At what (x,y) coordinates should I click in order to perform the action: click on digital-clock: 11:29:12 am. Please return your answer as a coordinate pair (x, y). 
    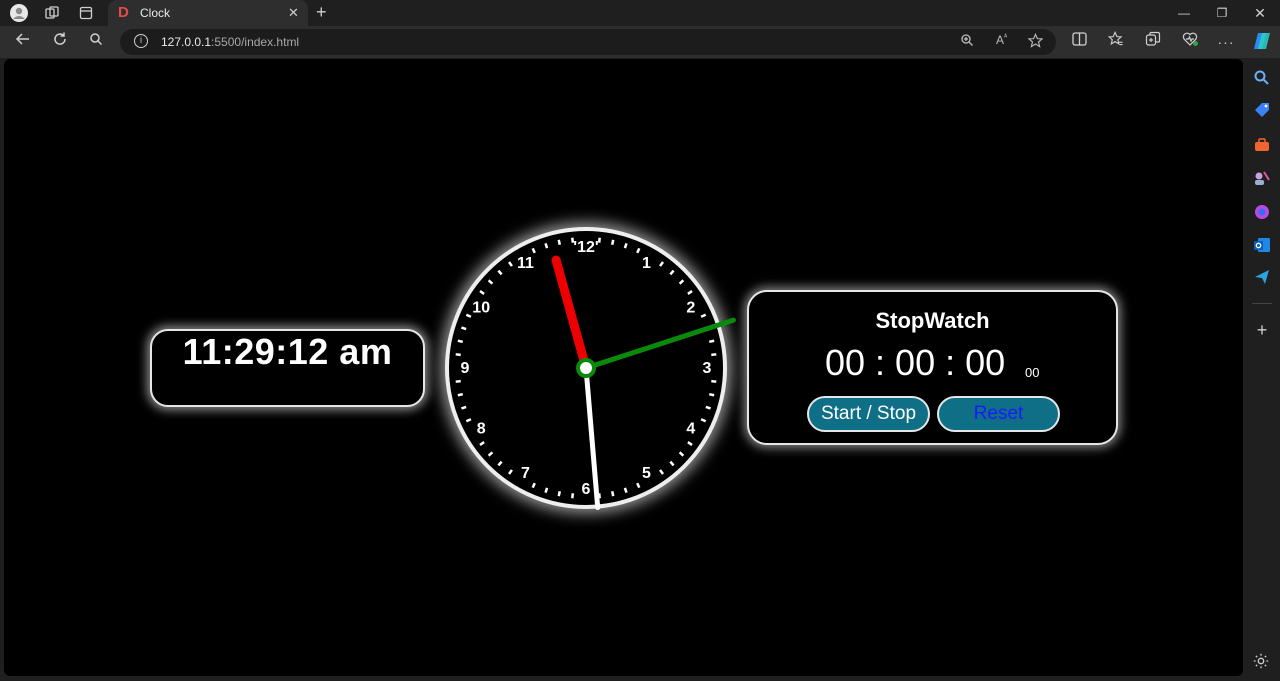
    Looking at the image, I should click on (287, 368).